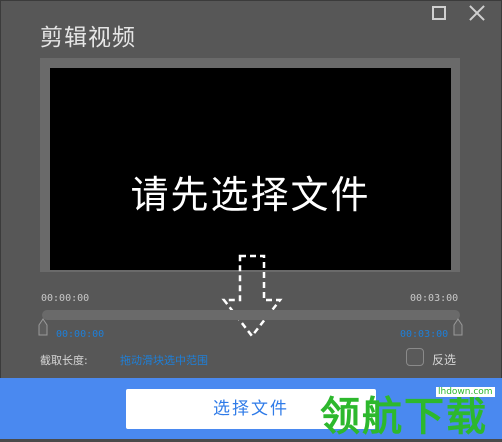  I want to click on timeline-track, so click(251, 315).